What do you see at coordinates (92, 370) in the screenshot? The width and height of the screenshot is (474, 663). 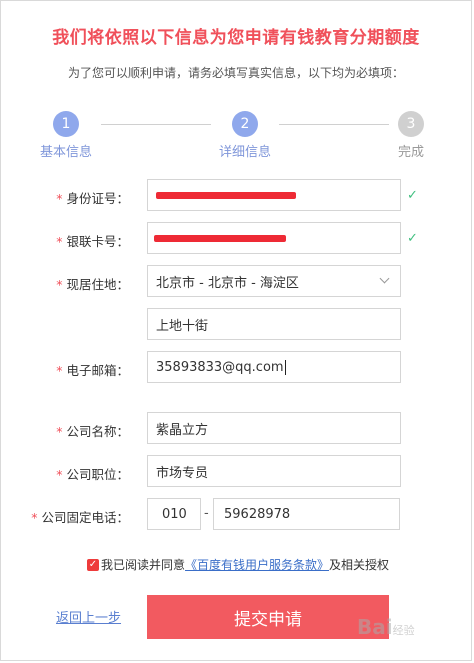 I see `email-label: * 电子邮箱：` at bounding box center [92, 370].